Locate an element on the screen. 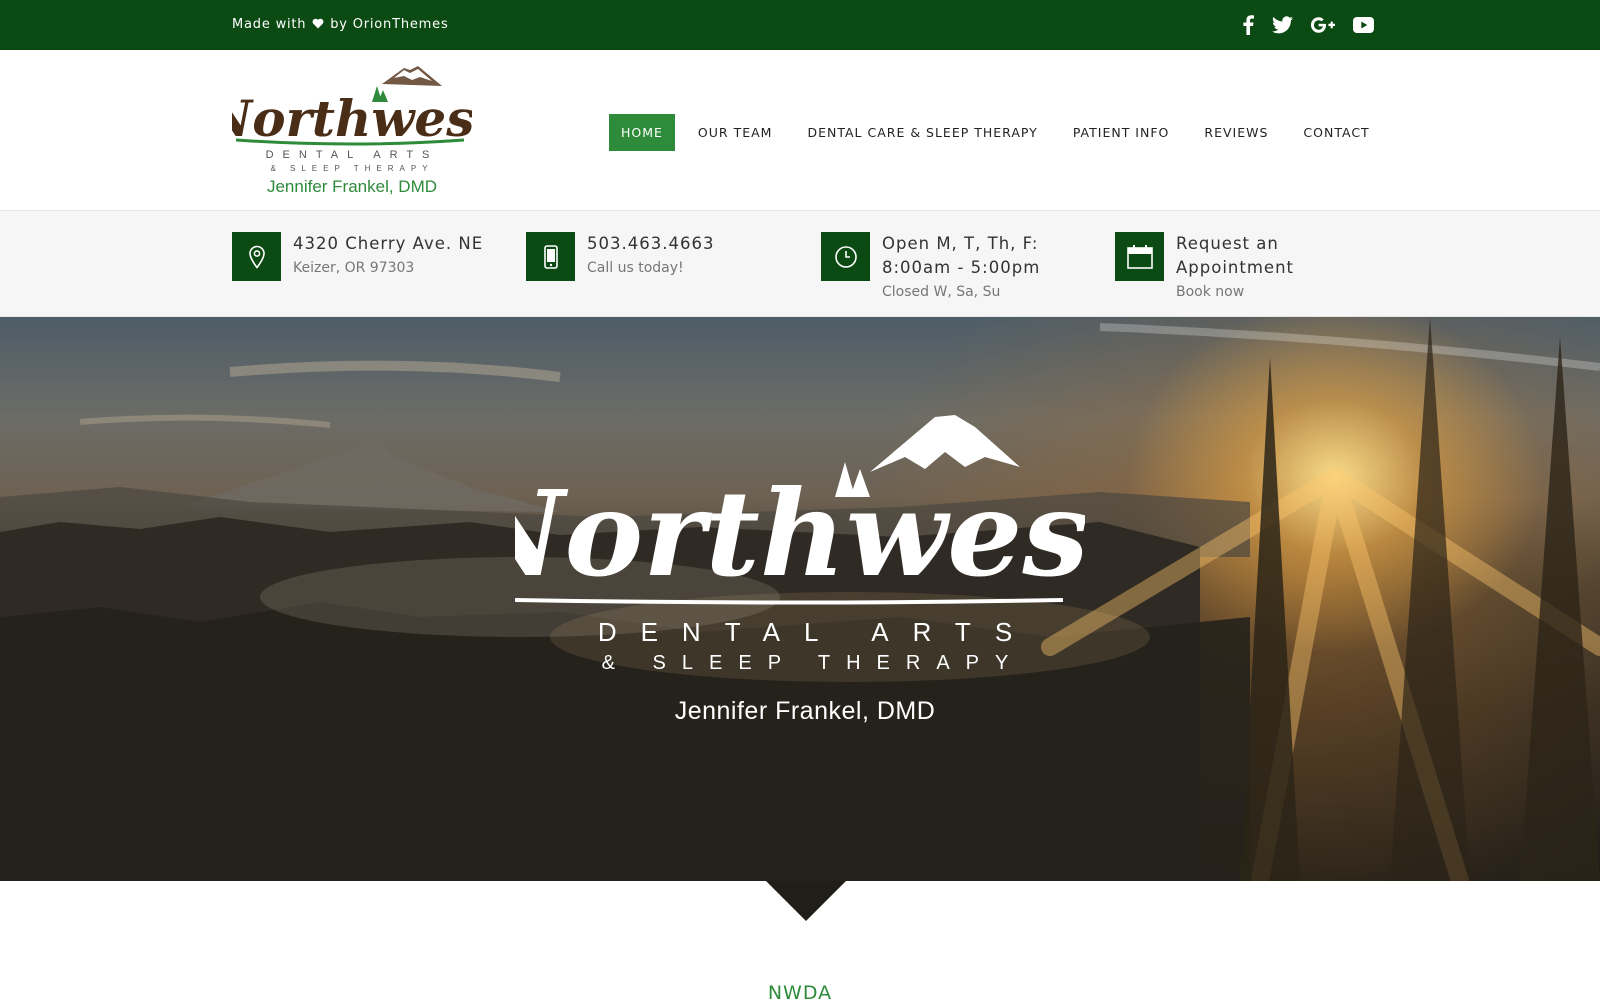 The width and height of the screenshot is (1600, 1004). hero-down-arrow is located at coordinates (806, 901).